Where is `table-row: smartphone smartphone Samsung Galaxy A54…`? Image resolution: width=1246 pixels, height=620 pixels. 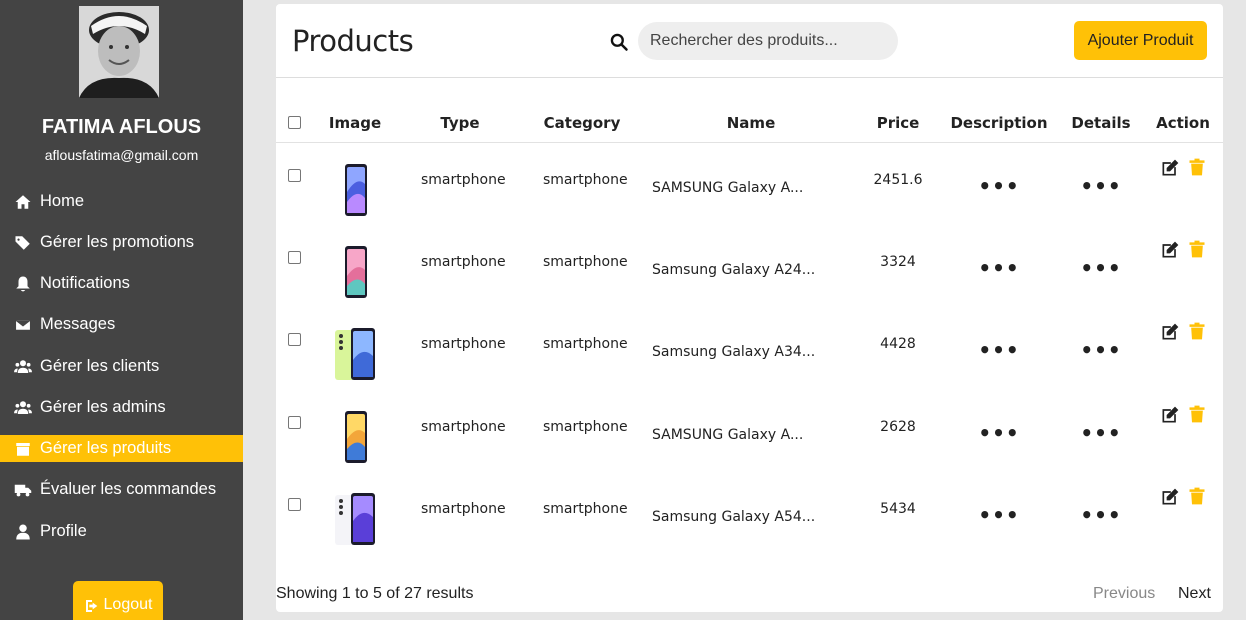 table-row: smartphone smartphone Samsung Galaxy A54… is located at coordinates (749, 524).